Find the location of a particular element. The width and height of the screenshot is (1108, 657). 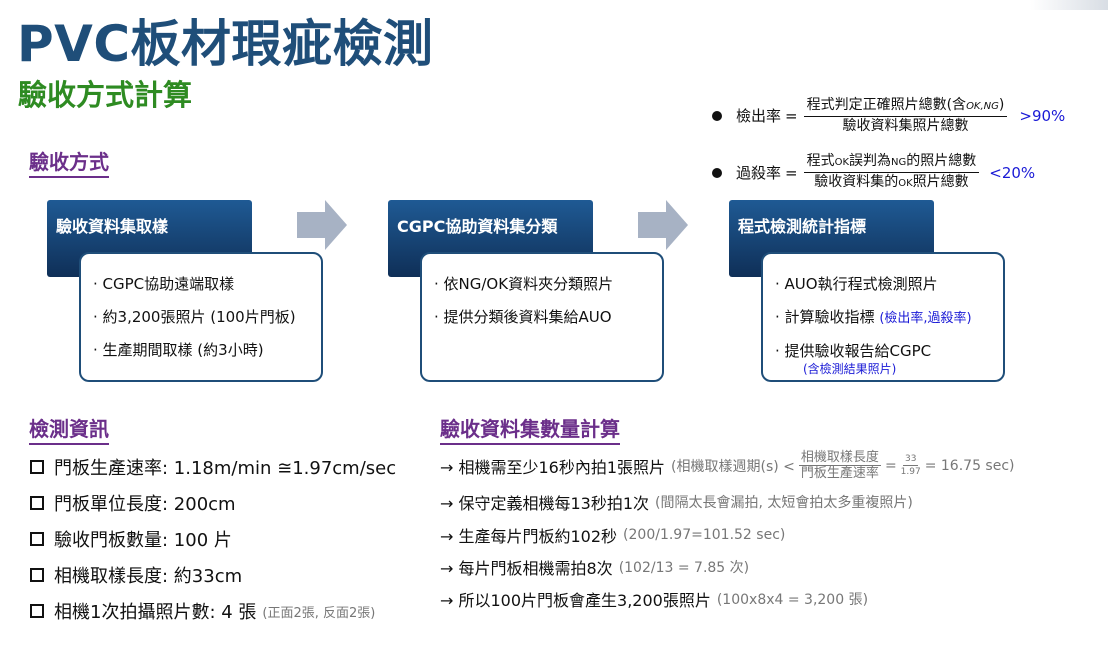

info-item: 相機取樣長度: 約33cm is located at coordinates (136, 575).